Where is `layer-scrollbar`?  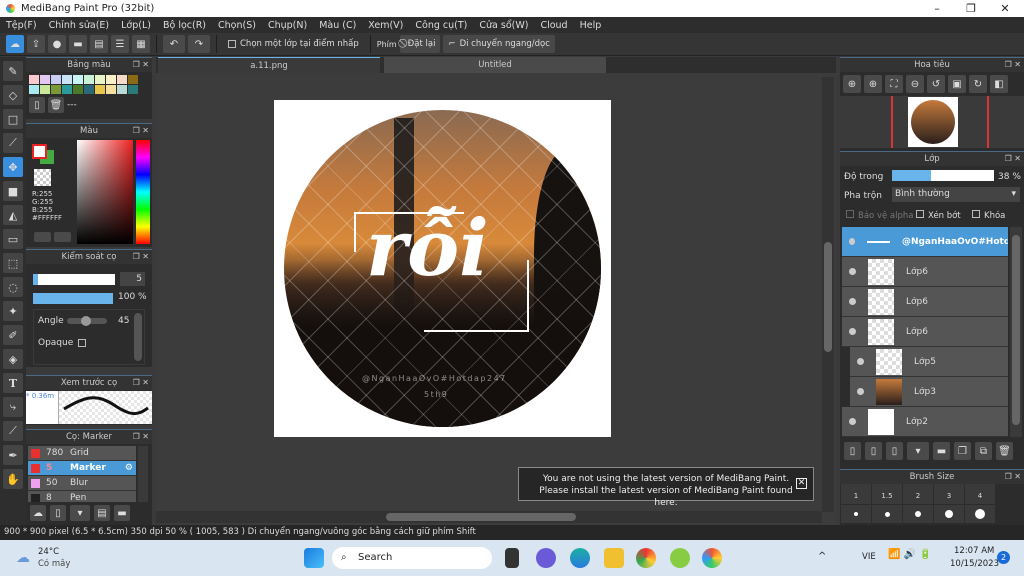 layer-scrollbar is located at coordinates (1016, 332).